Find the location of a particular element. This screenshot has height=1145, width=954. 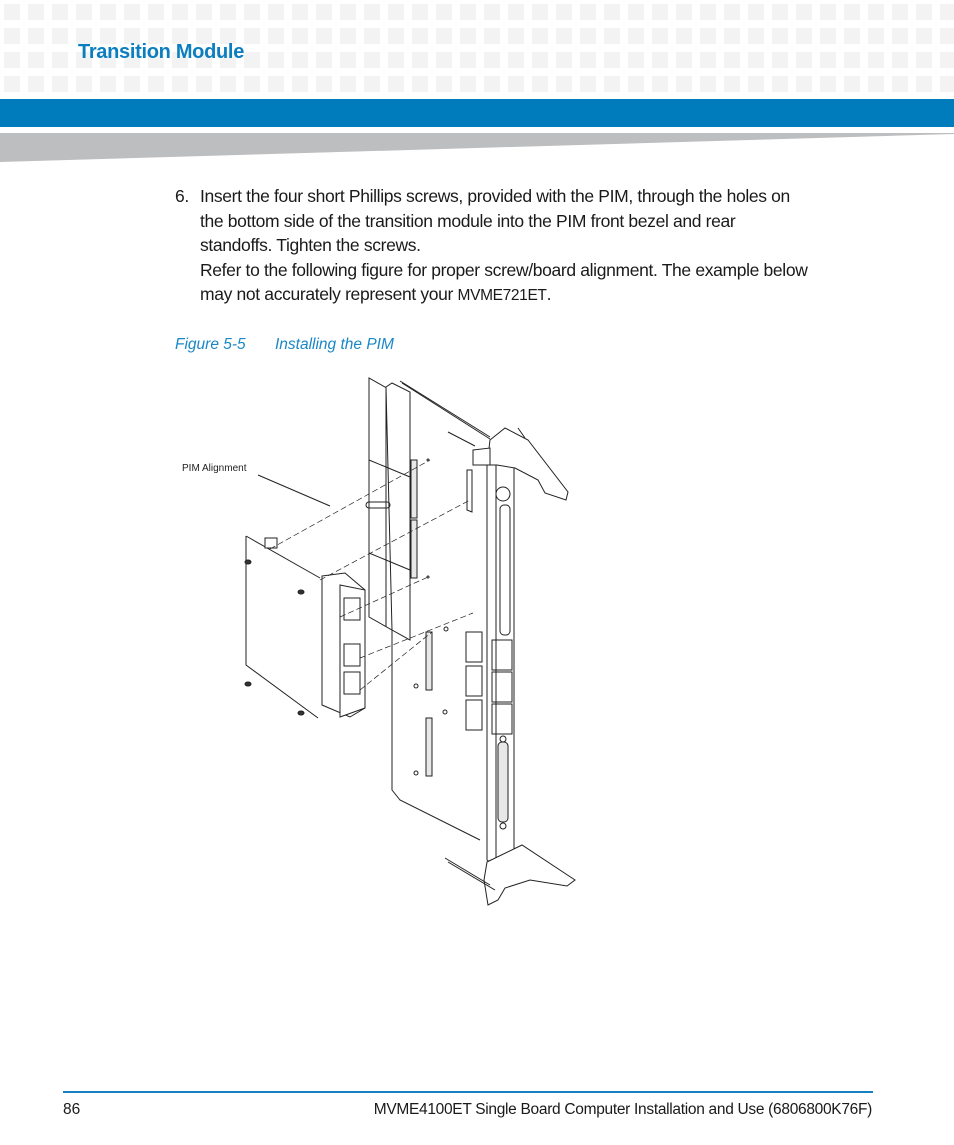

section-title: Transition Module is located at coordinates (161, 52).